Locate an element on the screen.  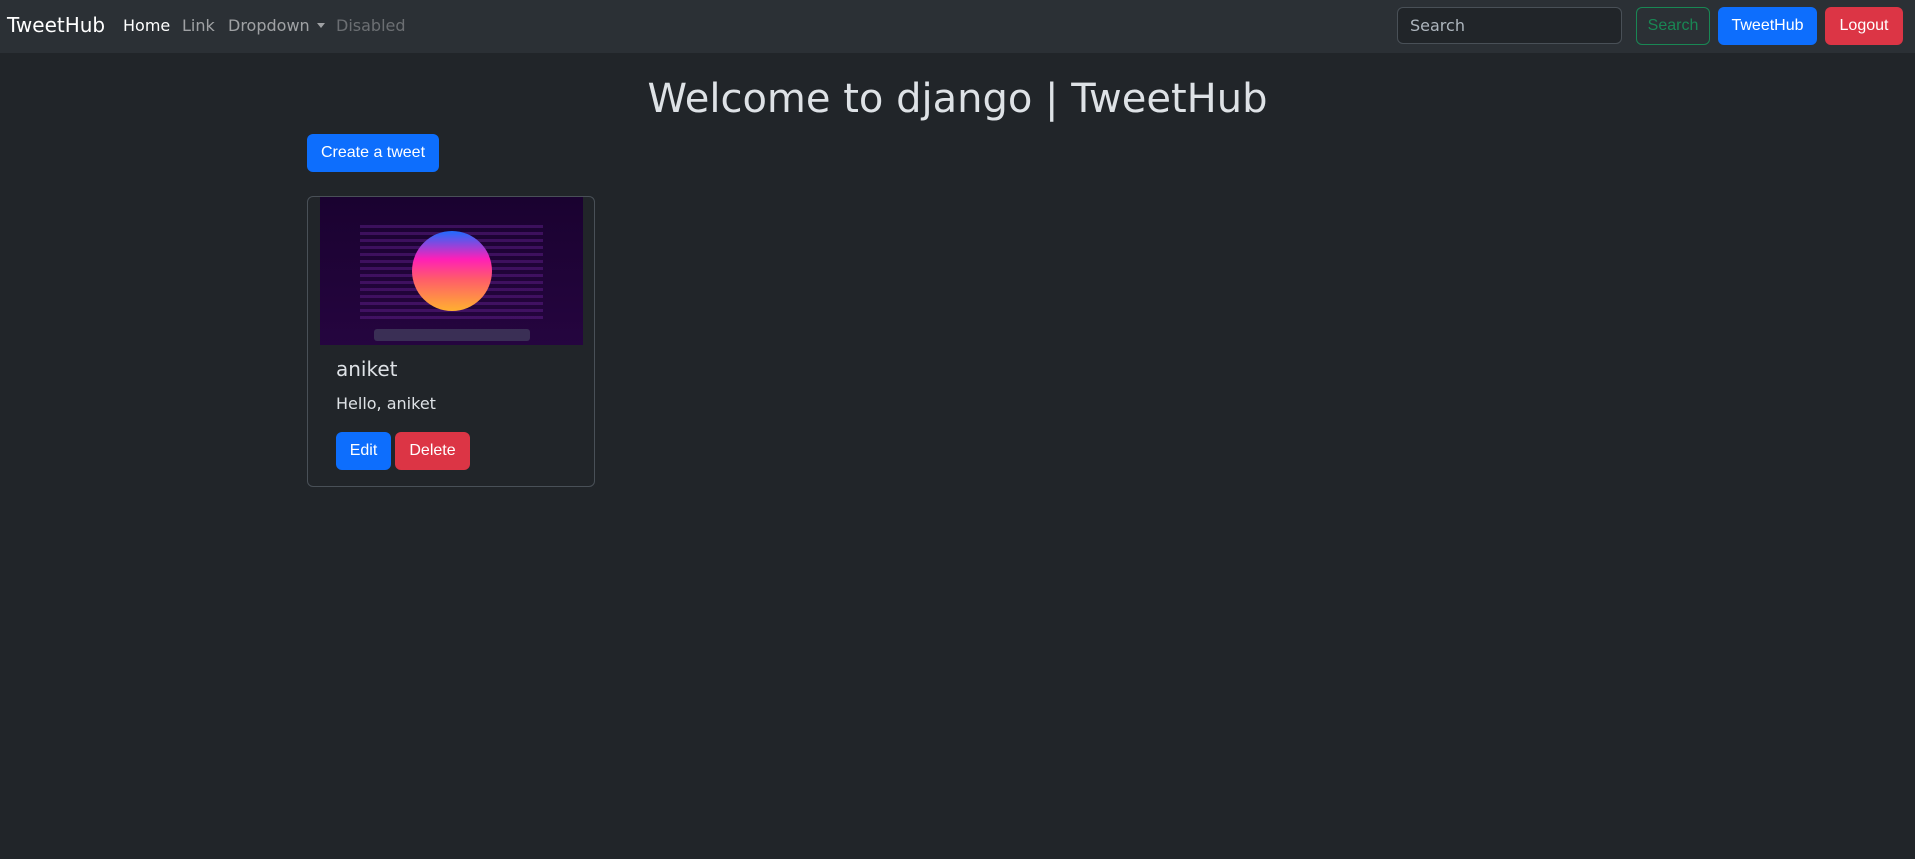
tweet-image is located at coordinates (451, 271).